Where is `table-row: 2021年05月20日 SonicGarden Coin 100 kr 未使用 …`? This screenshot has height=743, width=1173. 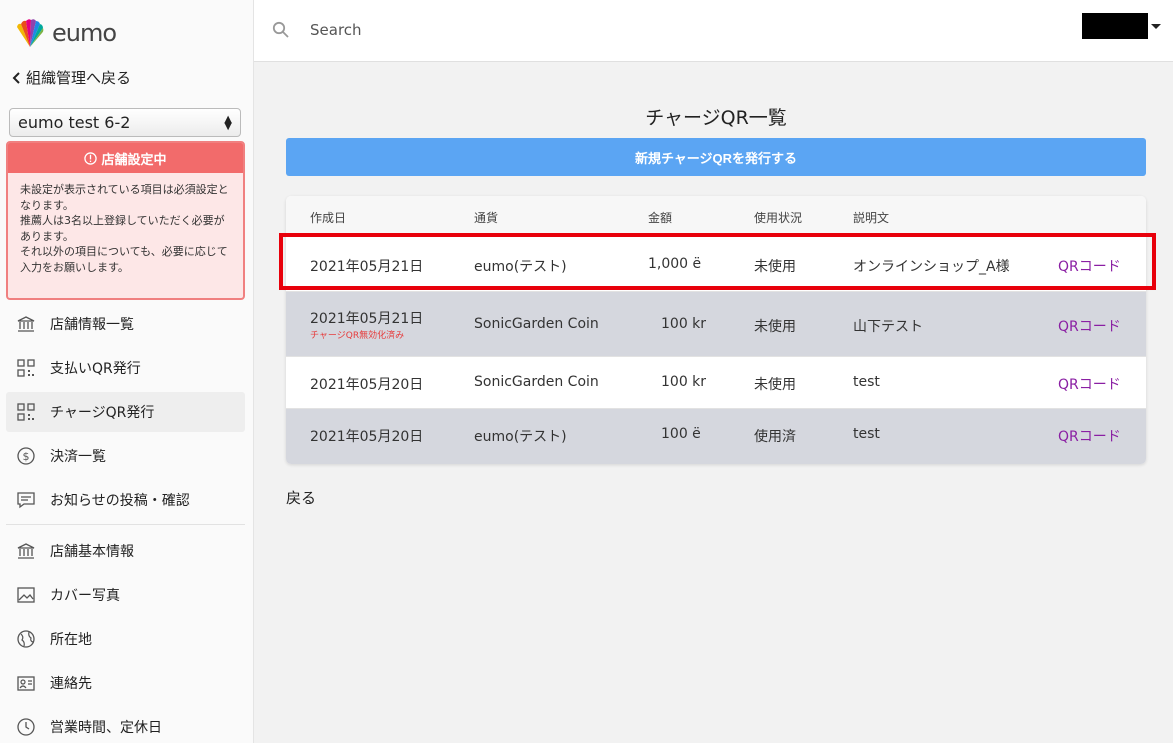 table-row: 2021年05月20日 SonicGarden Coin 100 kr 未使用 … is located at coordinates (716, 382).